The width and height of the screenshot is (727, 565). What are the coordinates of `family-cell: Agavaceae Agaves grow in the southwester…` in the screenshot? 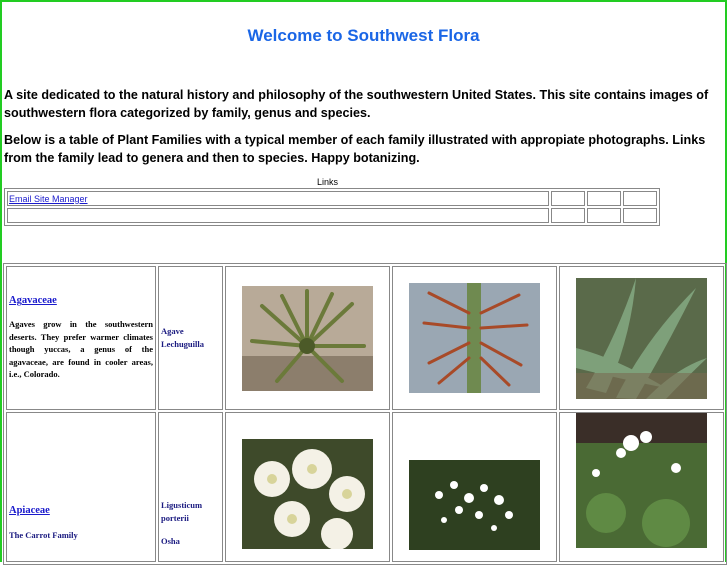 It's located at (81, 338).